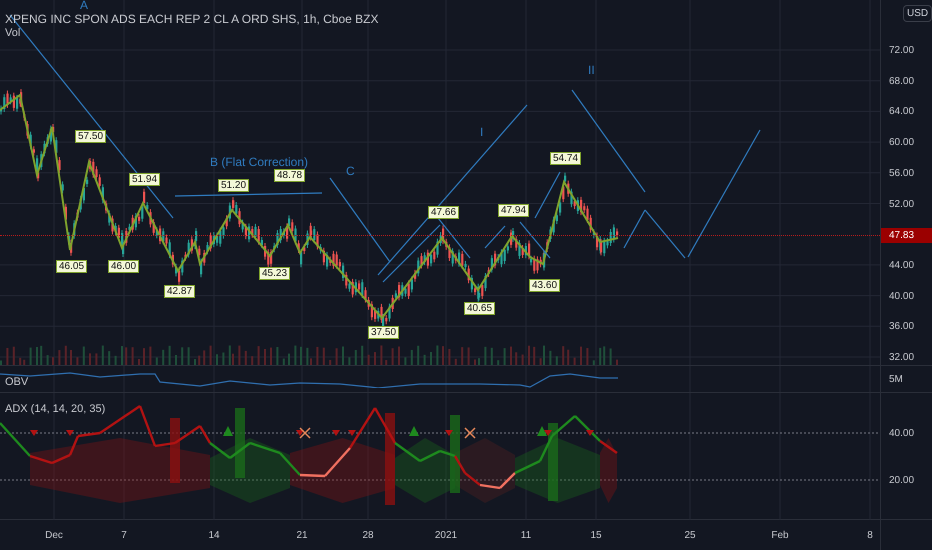  What do you see at coordinates (526, 536) in the screenshot?
I see `time-axis-label: 11` at bounding box center [526, 536].